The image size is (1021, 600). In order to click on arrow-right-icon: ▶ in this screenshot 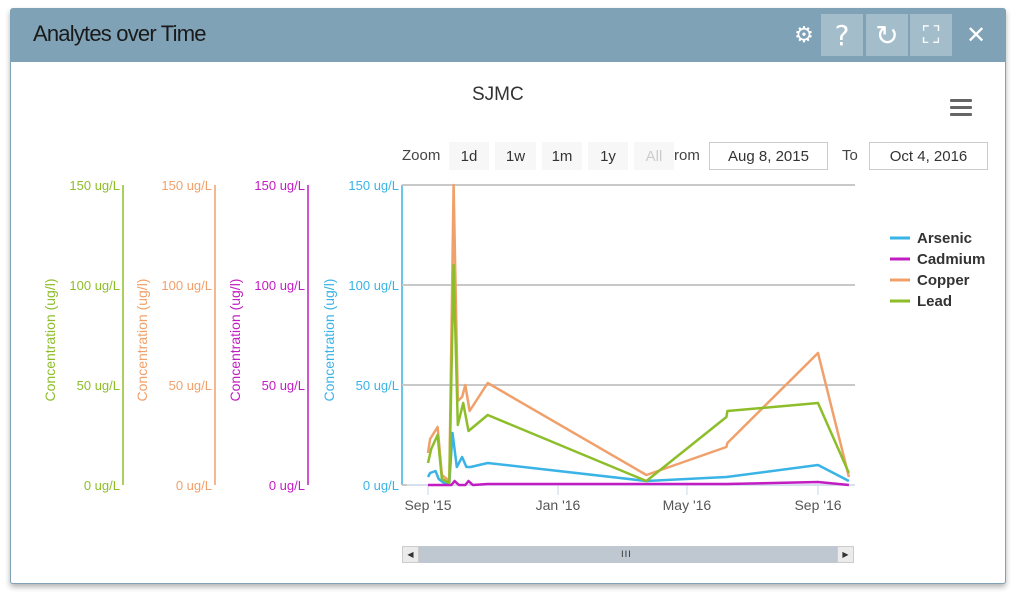, I will do `click(845, 554)`.